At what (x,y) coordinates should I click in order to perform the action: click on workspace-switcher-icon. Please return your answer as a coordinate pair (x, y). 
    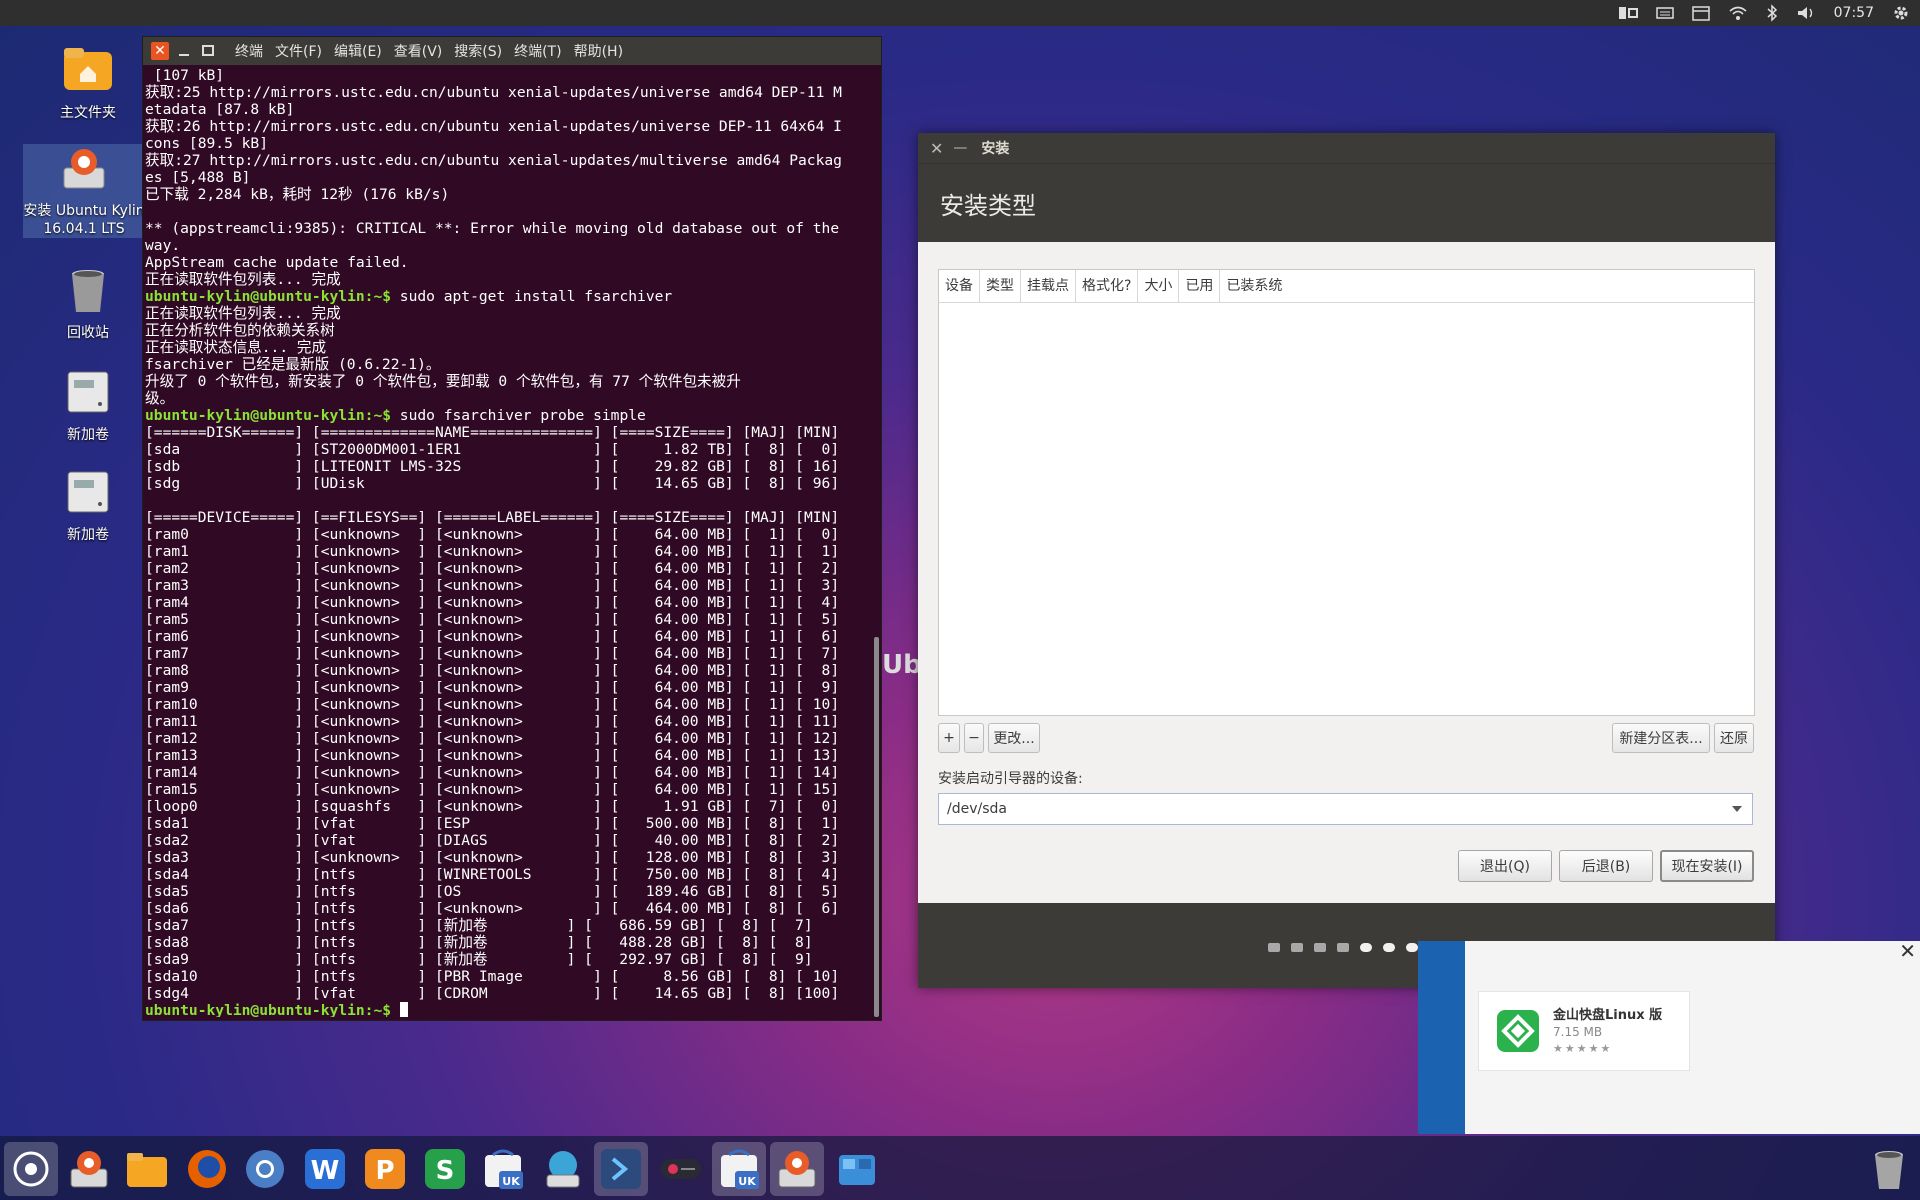
    Looking at the image, I should click on (857, 1169).